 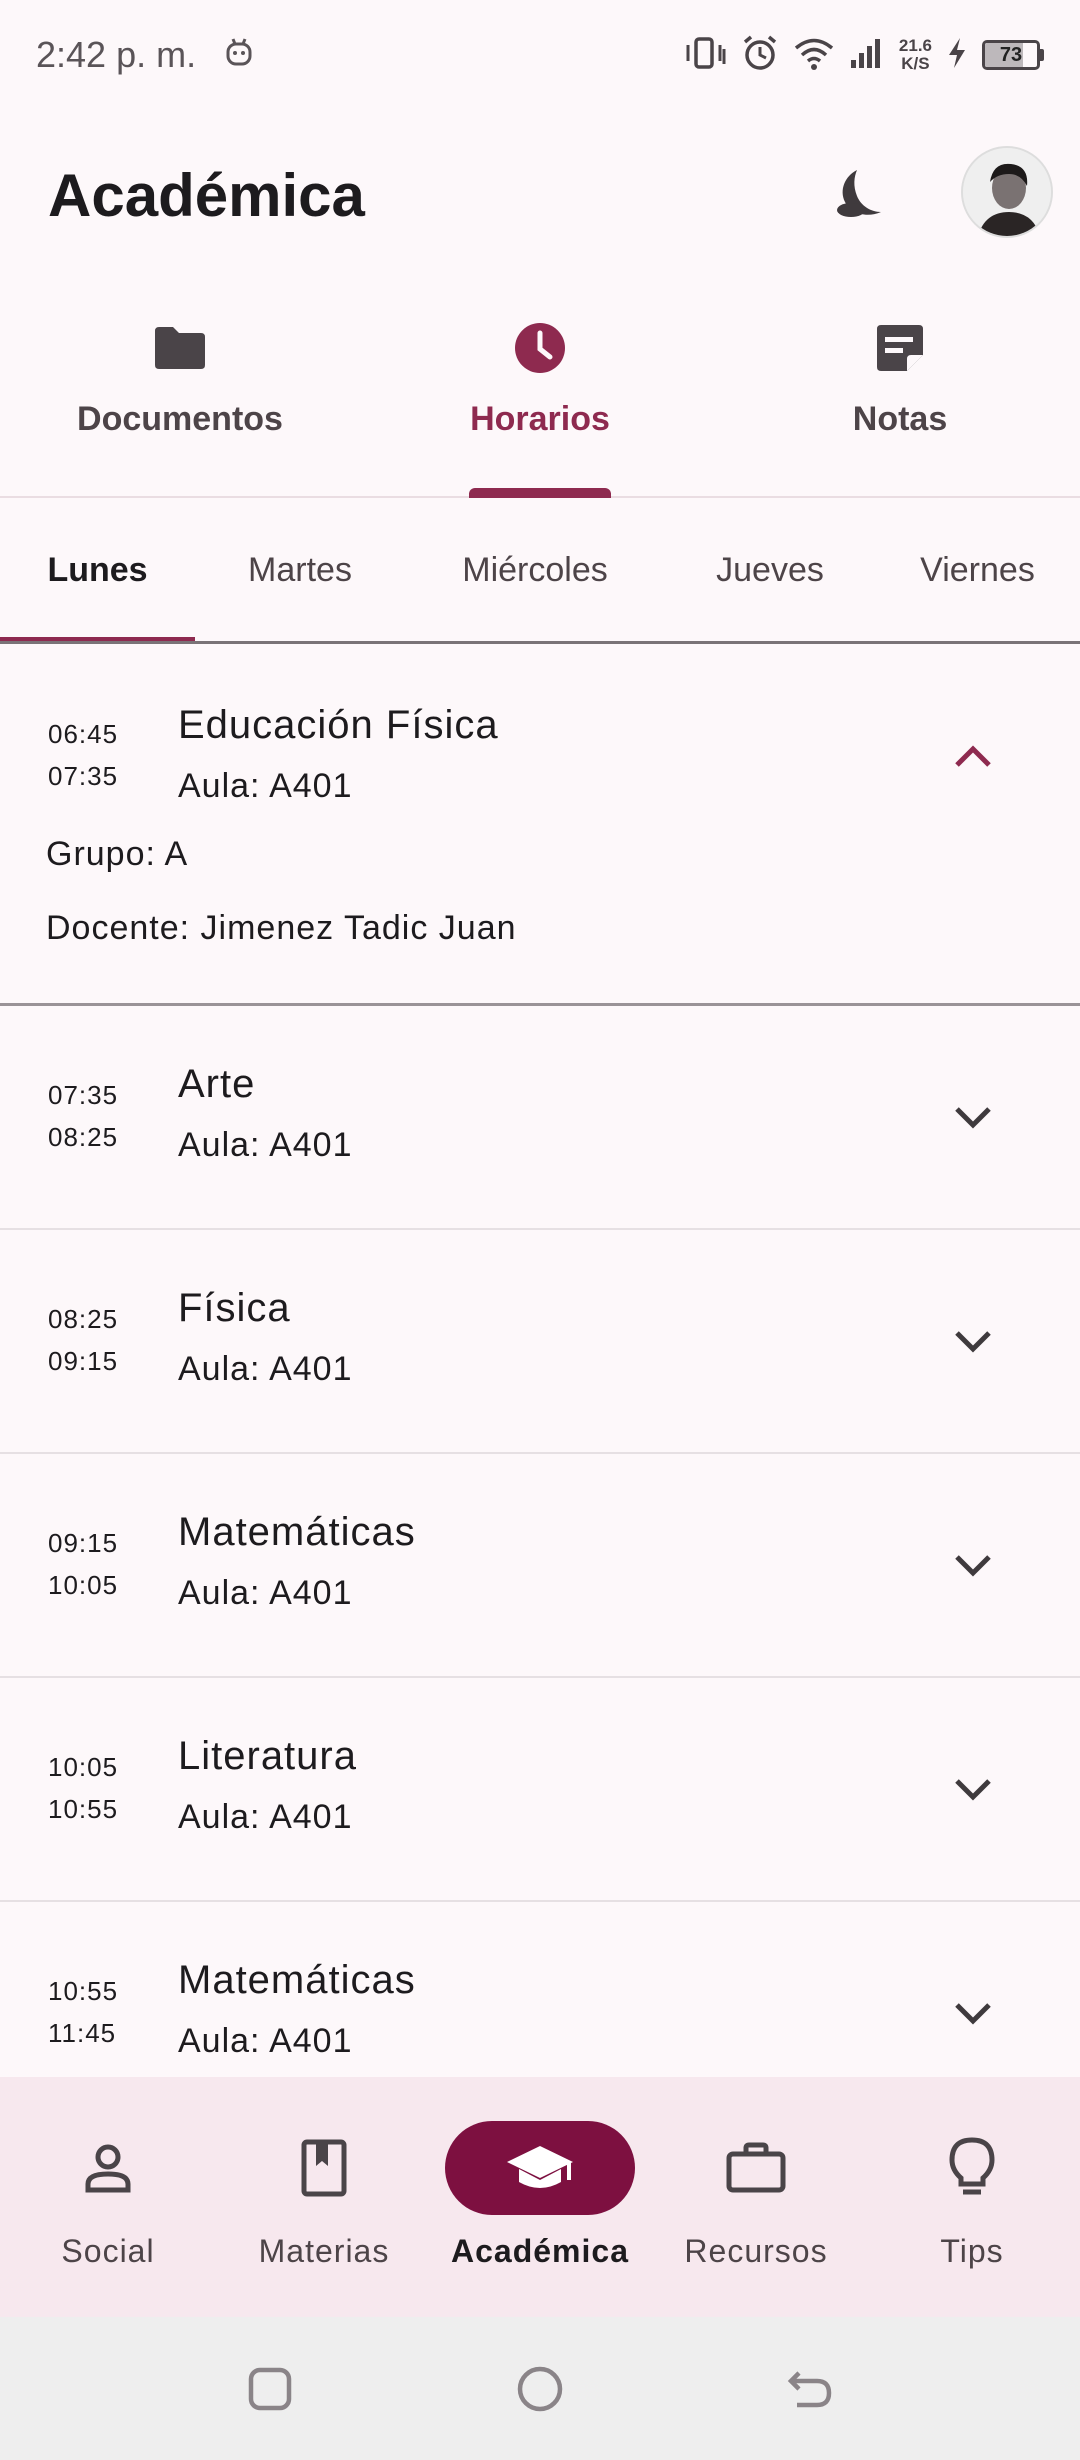 What do you see at coordinates (814, 55) in the screenshot?
I see `wifi-icon` at bounding box center [814, 55].